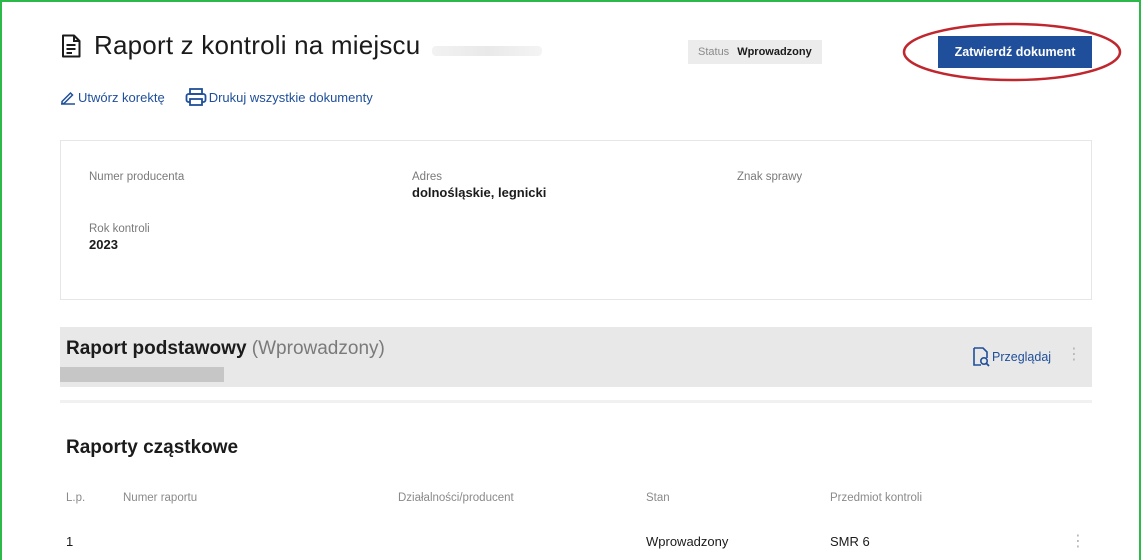  I want to click on cell-lp: 1, so click(70, 541).